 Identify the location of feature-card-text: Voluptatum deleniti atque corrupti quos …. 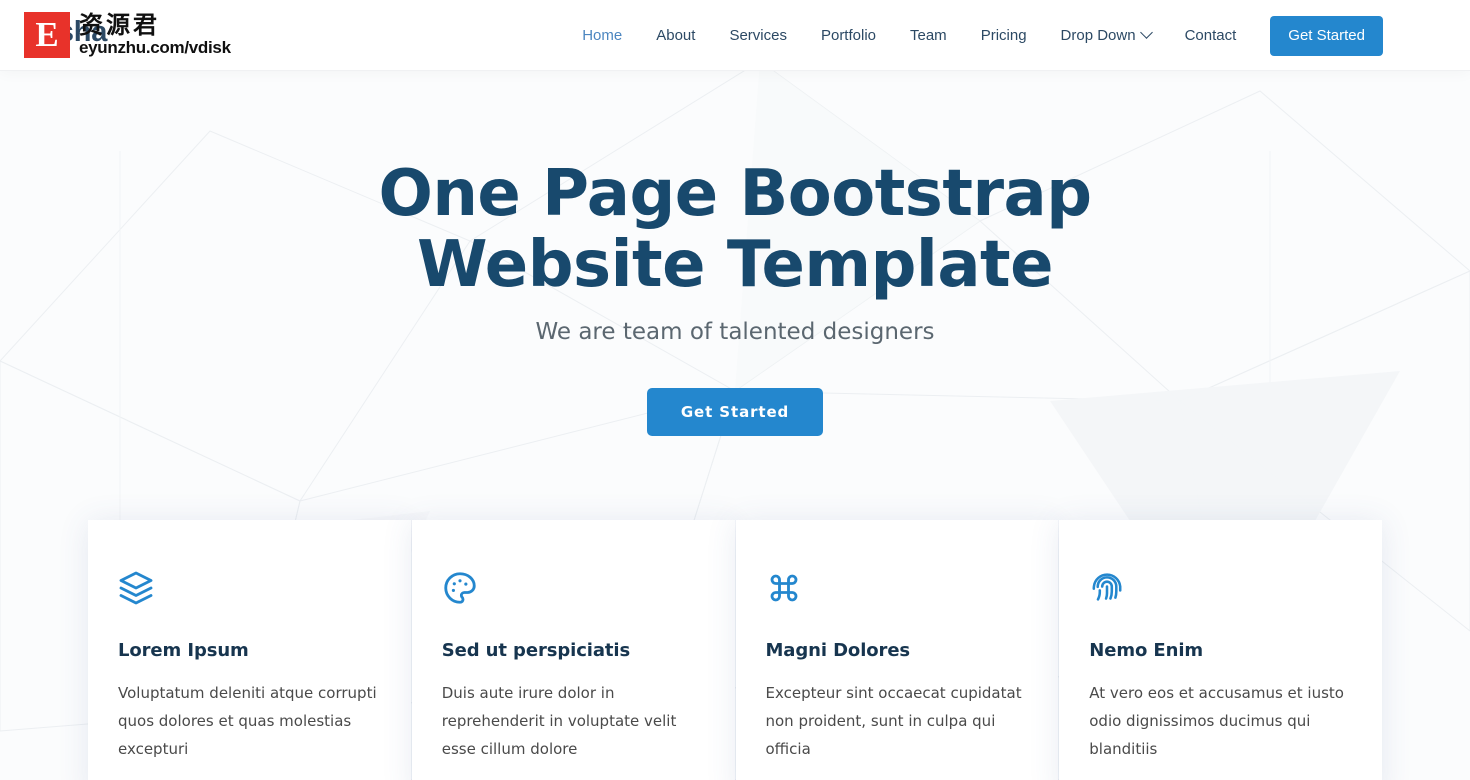
(247, 721).